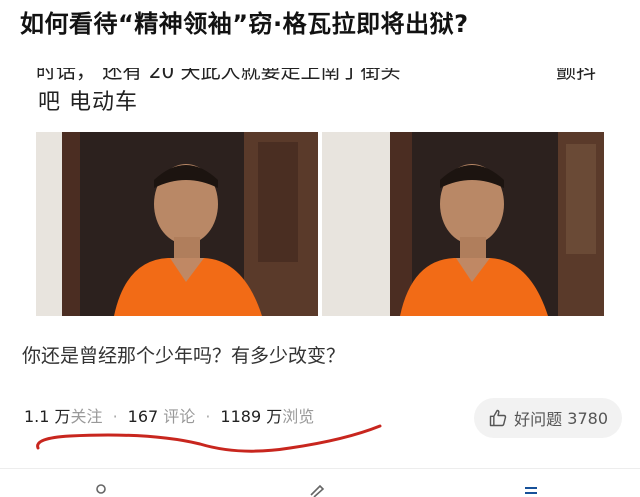 The height and width of the screenshot is (497, 640). Describe the element at coordinates (498, 418) in the screenshot. I see `thumbs-up-icon` at that location.